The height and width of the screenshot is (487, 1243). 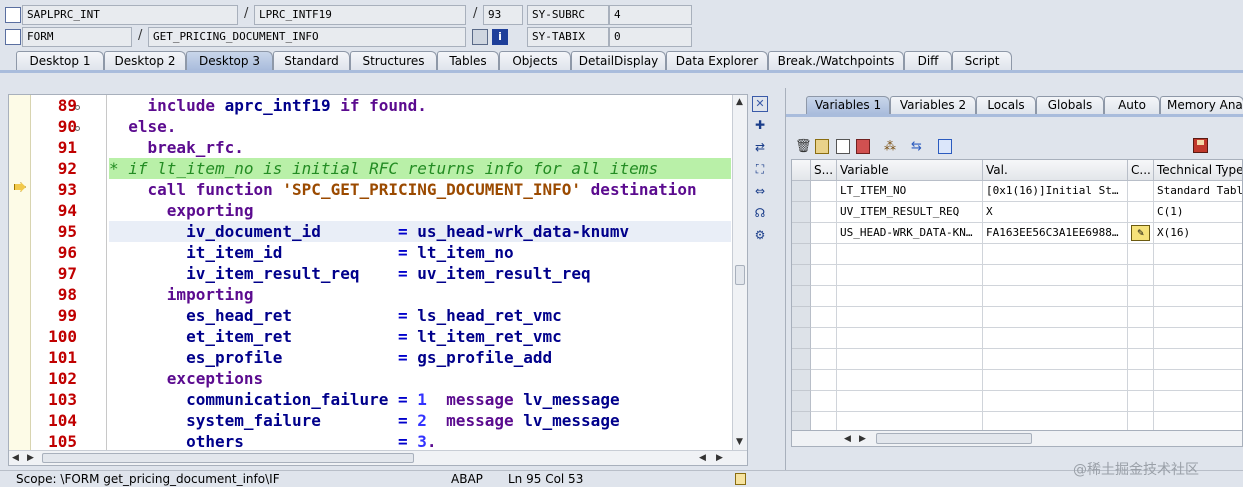 What do you see at coordinates (420, 105) in the screenshot?
I see `code-line: include aprc_intf19 if found.` at bounding box center [420, 105].